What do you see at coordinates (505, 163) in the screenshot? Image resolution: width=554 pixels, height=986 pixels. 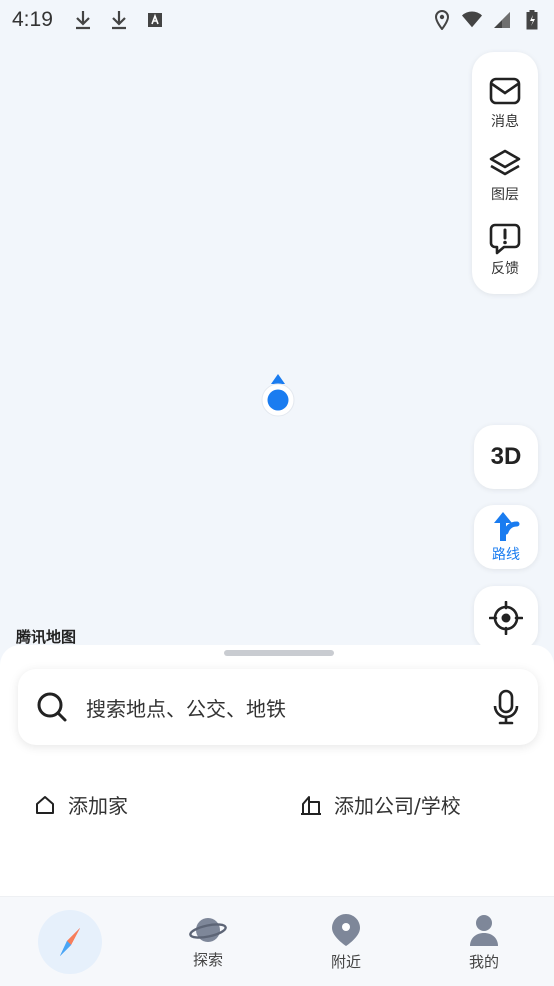 I see `layers-icon` at bounding box center [505, 163].